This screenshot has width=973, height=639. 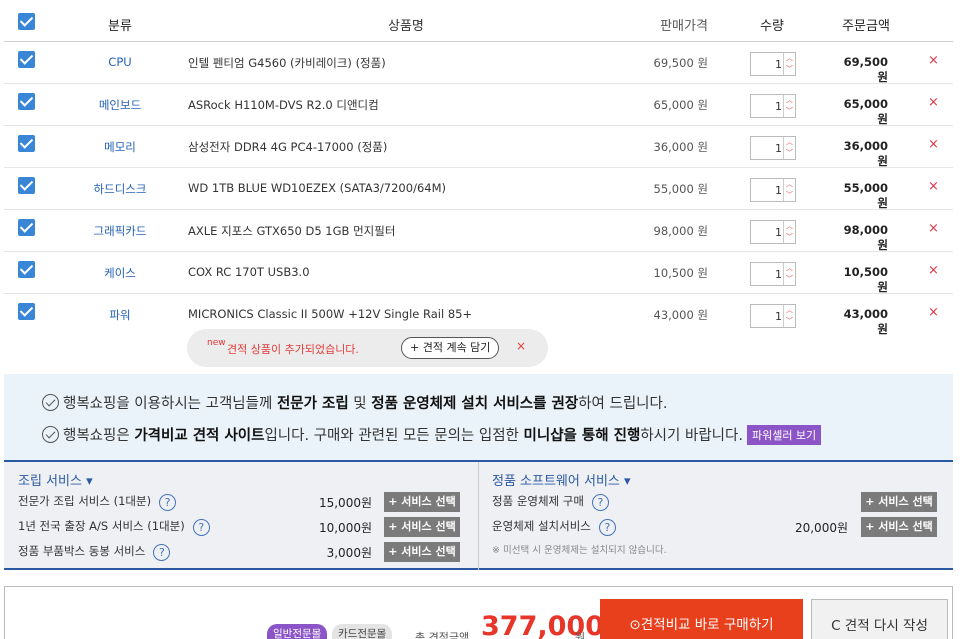 I want to click on row-category: 메모리, so click(x=120, y=147).